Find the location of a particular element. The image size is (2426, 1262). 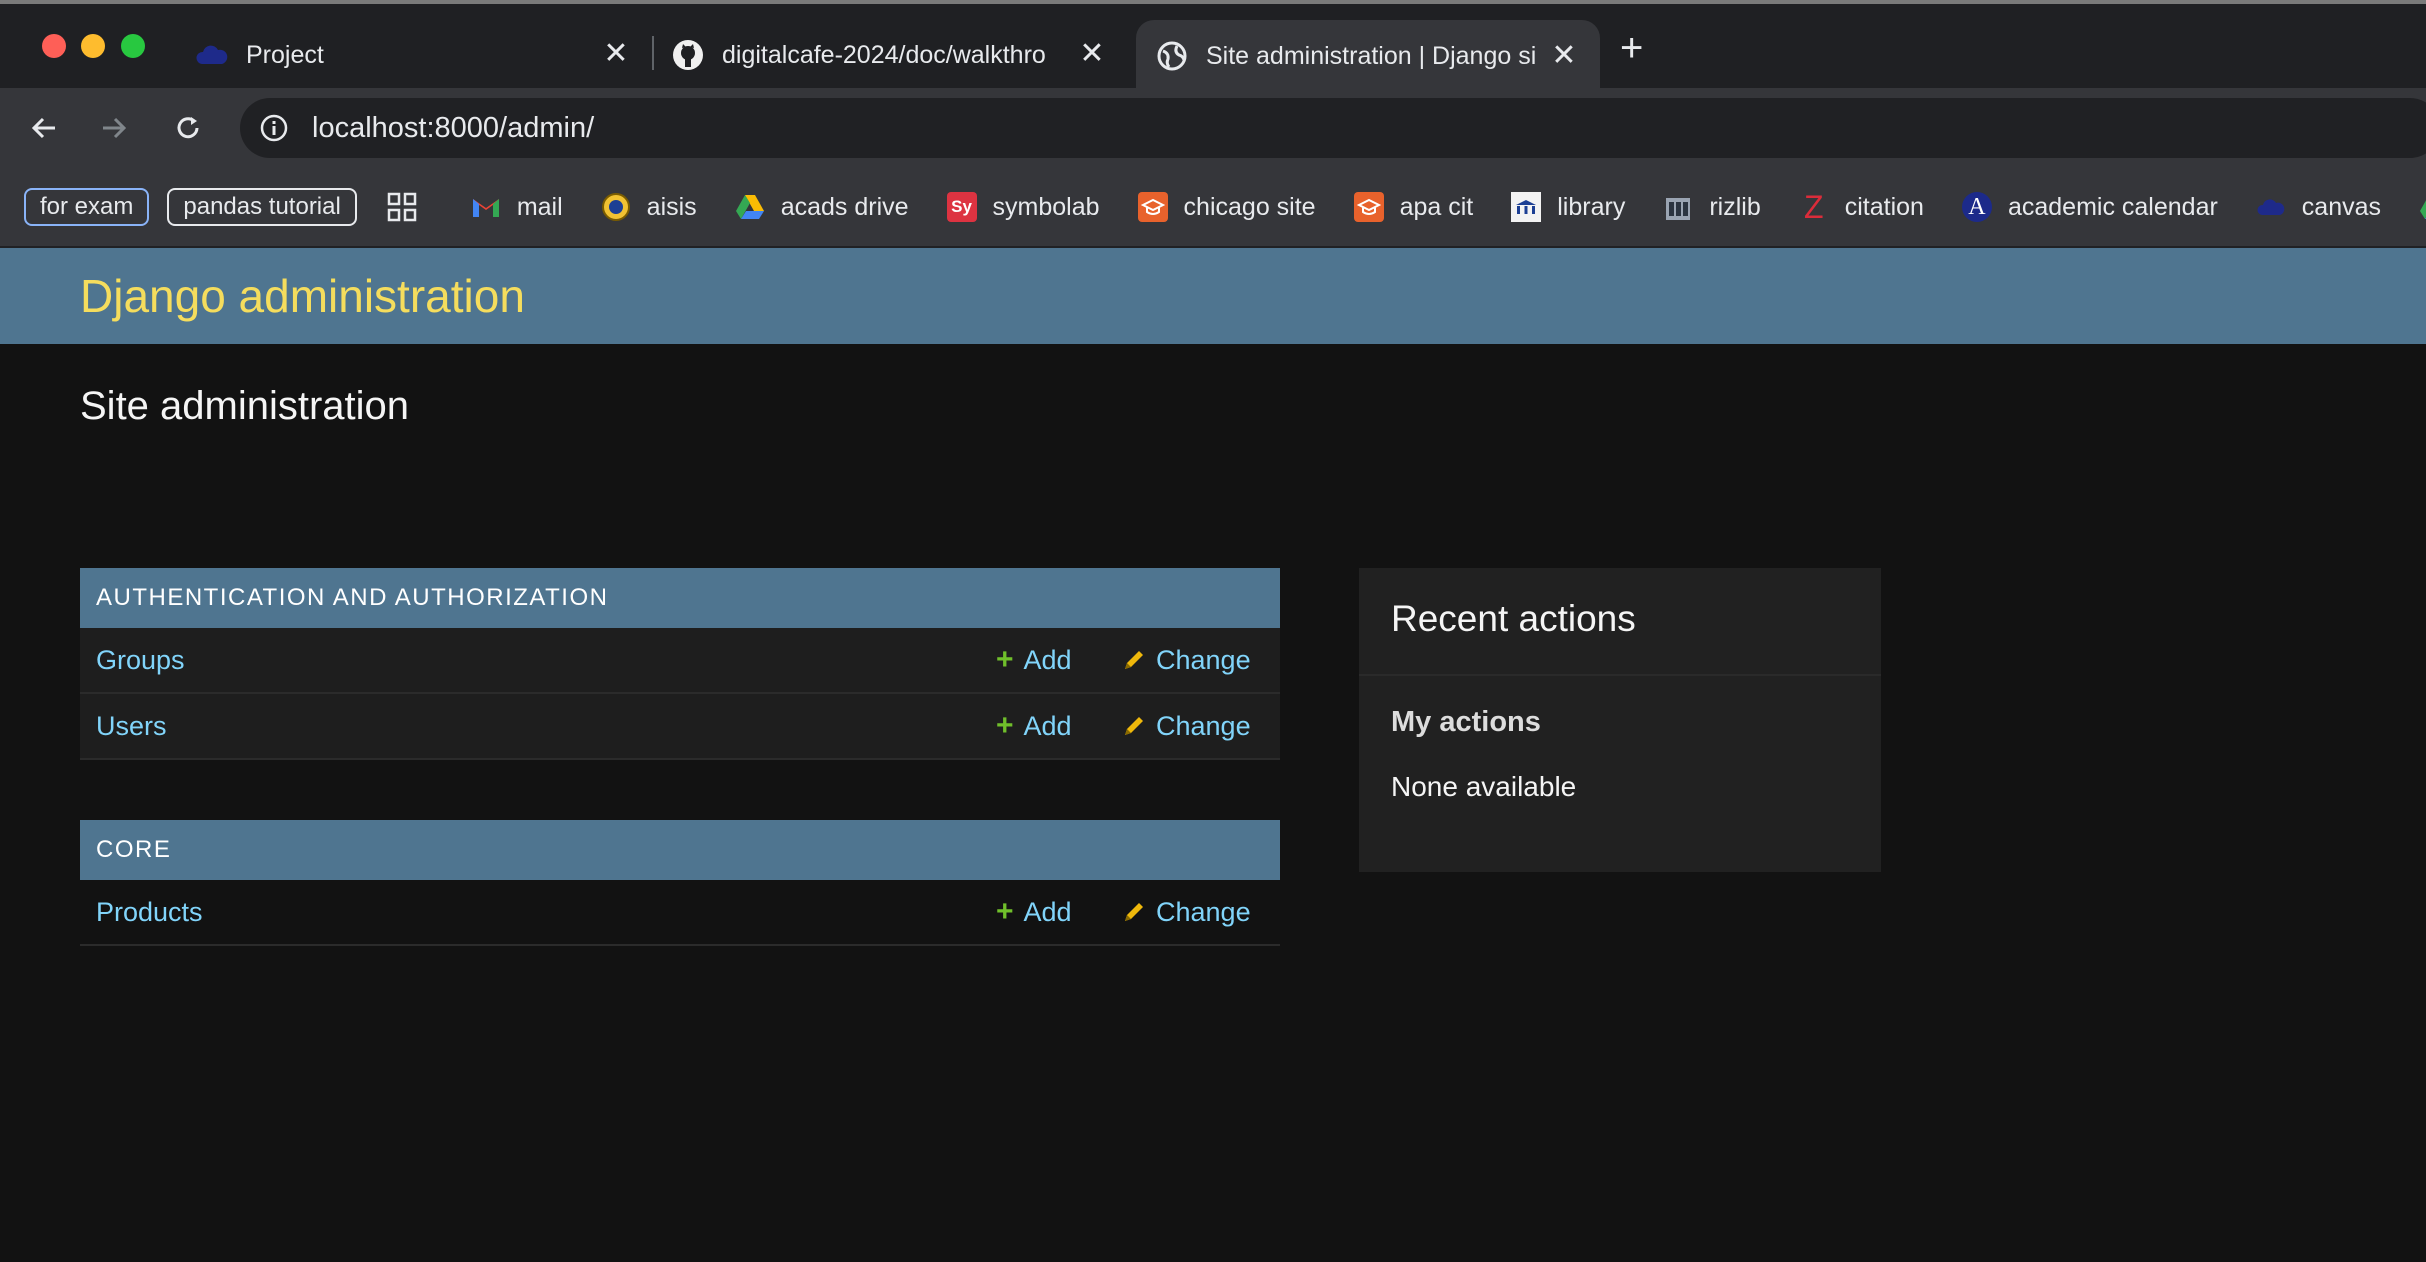

back-button is located at coordinates (44, 128).